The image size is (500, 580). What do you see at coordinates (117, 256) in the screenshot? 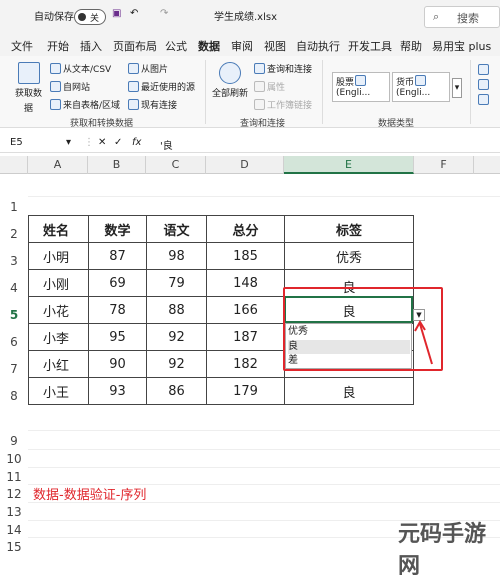
I see `cell-math: 87` at bounding box center [117, 256].